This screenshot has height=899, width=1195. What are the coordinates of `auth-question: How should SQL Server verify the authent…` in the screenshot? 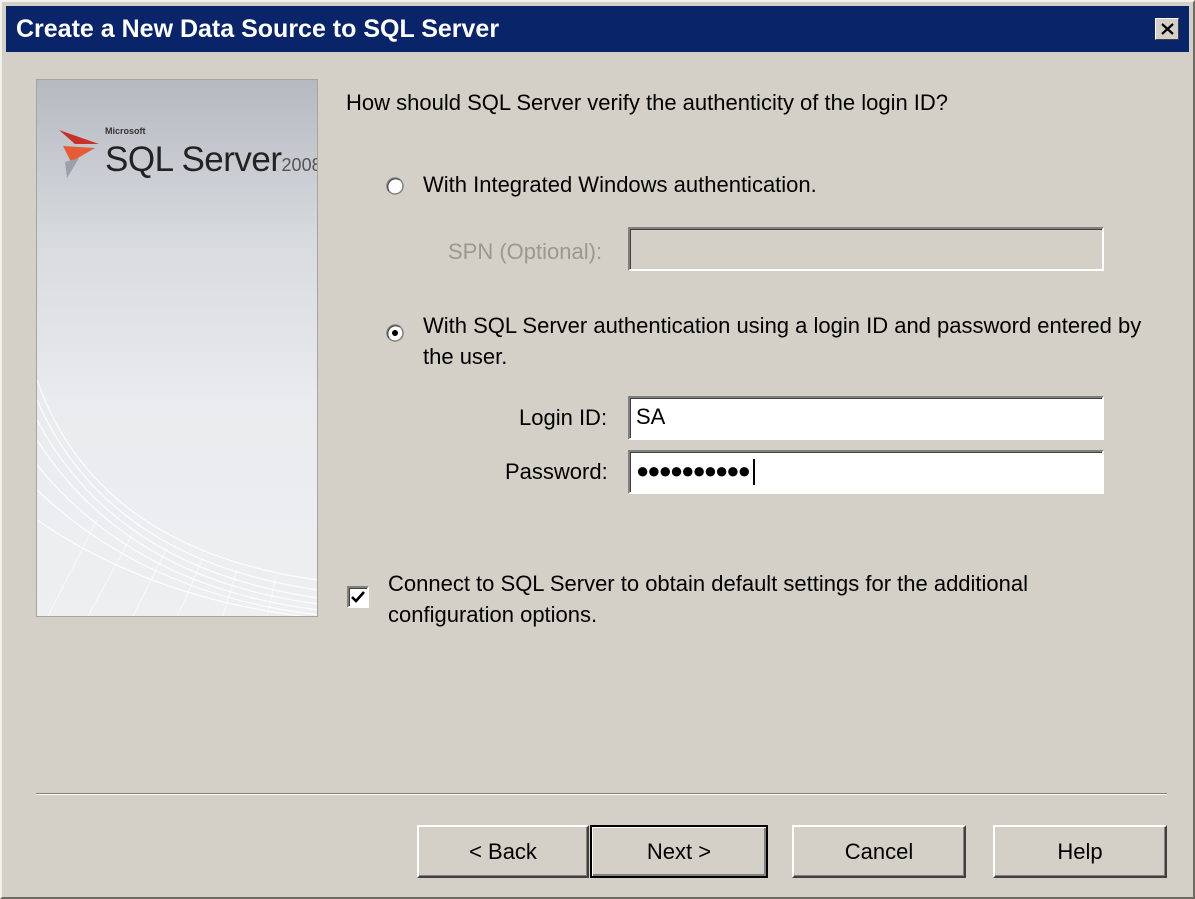 It's located at (647, 102).